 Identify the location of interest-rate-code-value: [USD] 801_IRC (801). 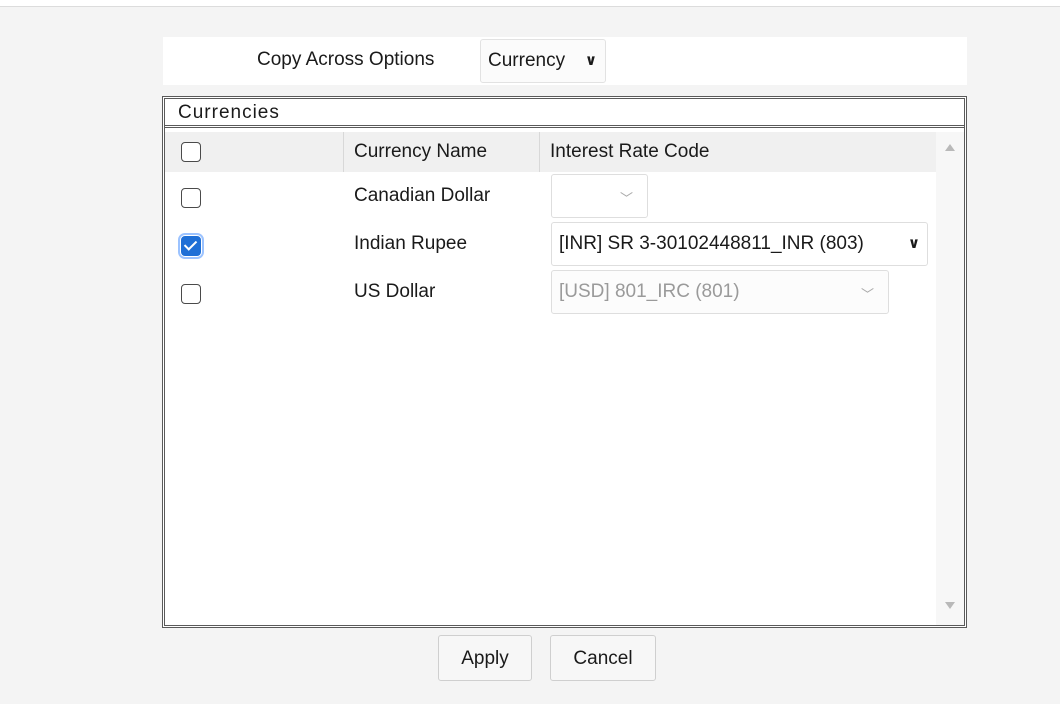
(649, 291).